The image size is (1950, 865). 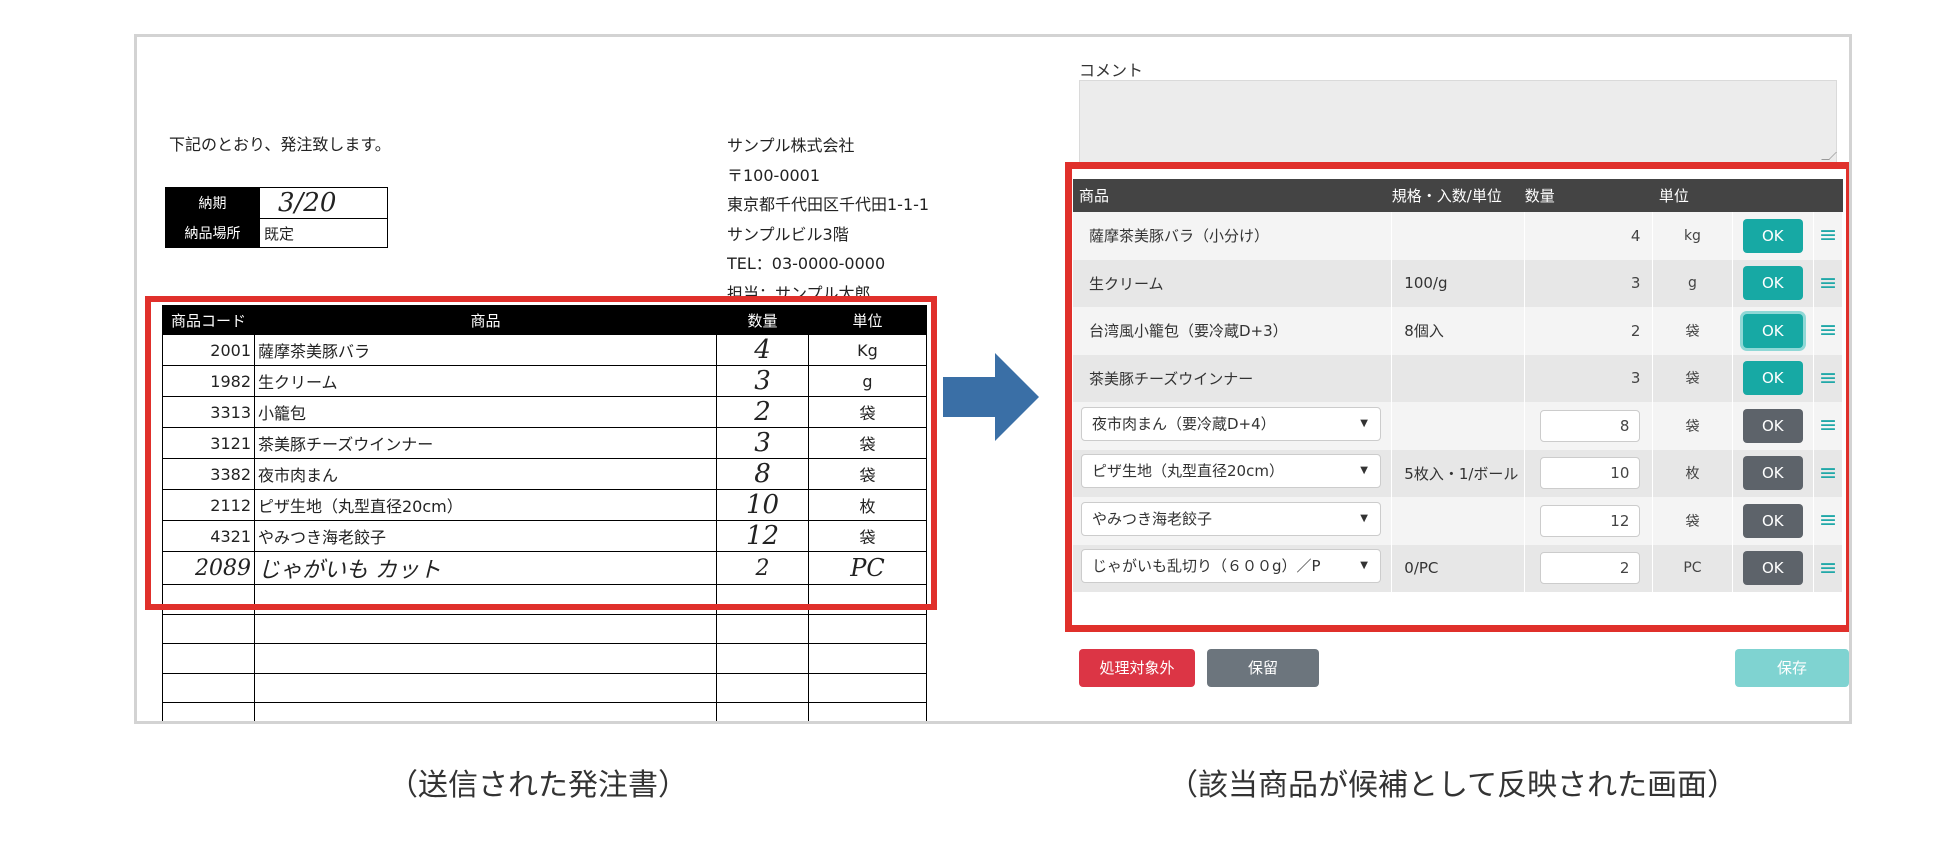 What do you see at coordinates (1792, 668) in the screenshot?
I see `save-button: 保存` at bounding box center [1792, 668].